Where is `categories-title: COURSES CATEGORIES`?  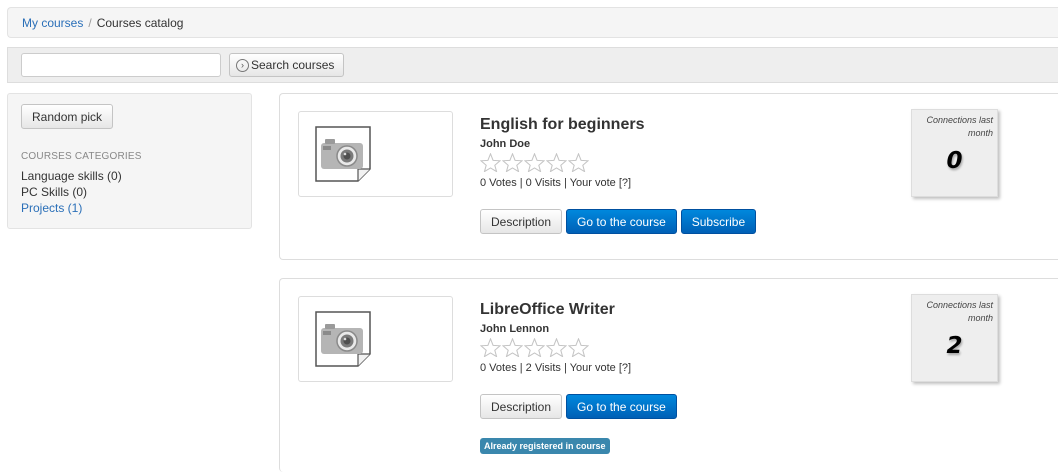 categories-title: COURSES CATEGORIES is located at coordinates (81, 156).